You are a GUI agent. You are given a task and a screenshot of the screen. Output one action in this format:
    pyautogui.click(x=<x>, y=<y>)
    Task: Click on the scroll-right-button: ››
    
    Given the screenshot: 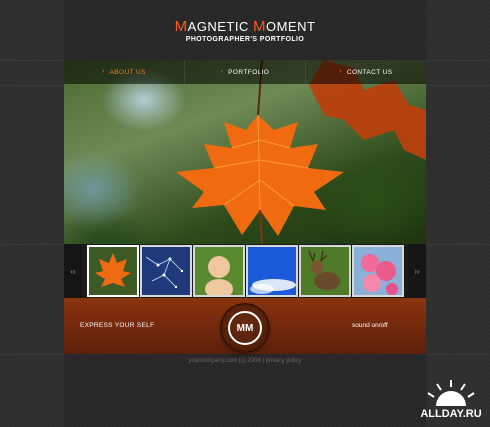 What is the action you would take?
    pyautogui.click(x=417, y=271)
    